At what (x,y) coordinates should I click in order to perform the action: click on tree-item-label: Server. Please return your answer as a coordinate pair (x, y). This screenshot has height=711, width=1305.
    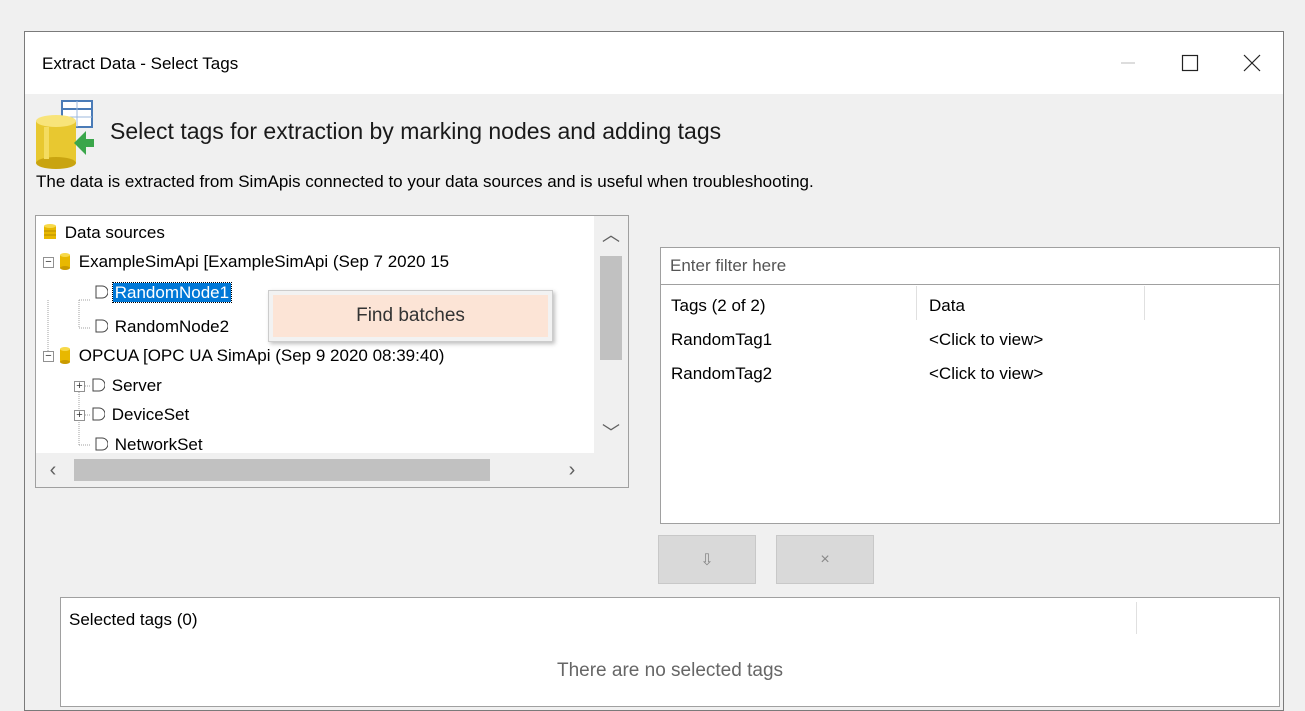
    Looking at the image, I should click on (136, 385).